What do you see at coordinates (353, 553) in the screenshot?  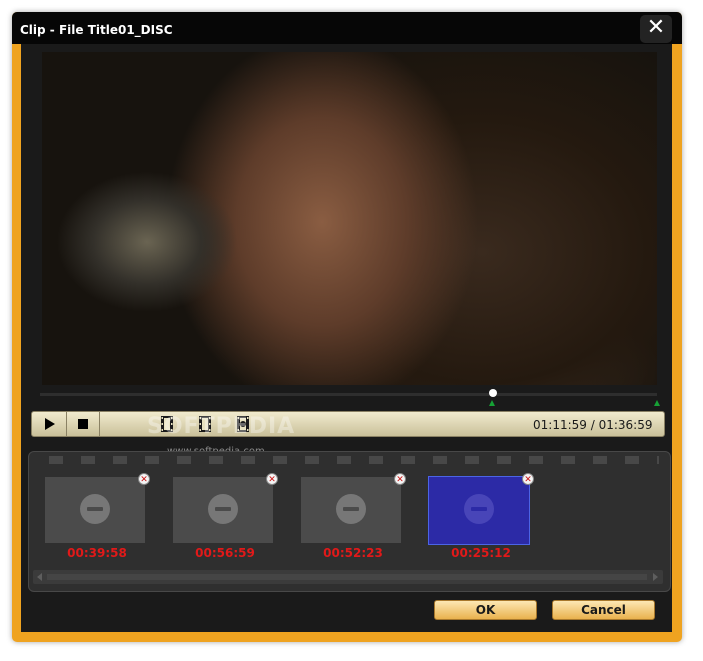 I see `clip-time-3: 00:52:23` at bounding box center [353, 553].